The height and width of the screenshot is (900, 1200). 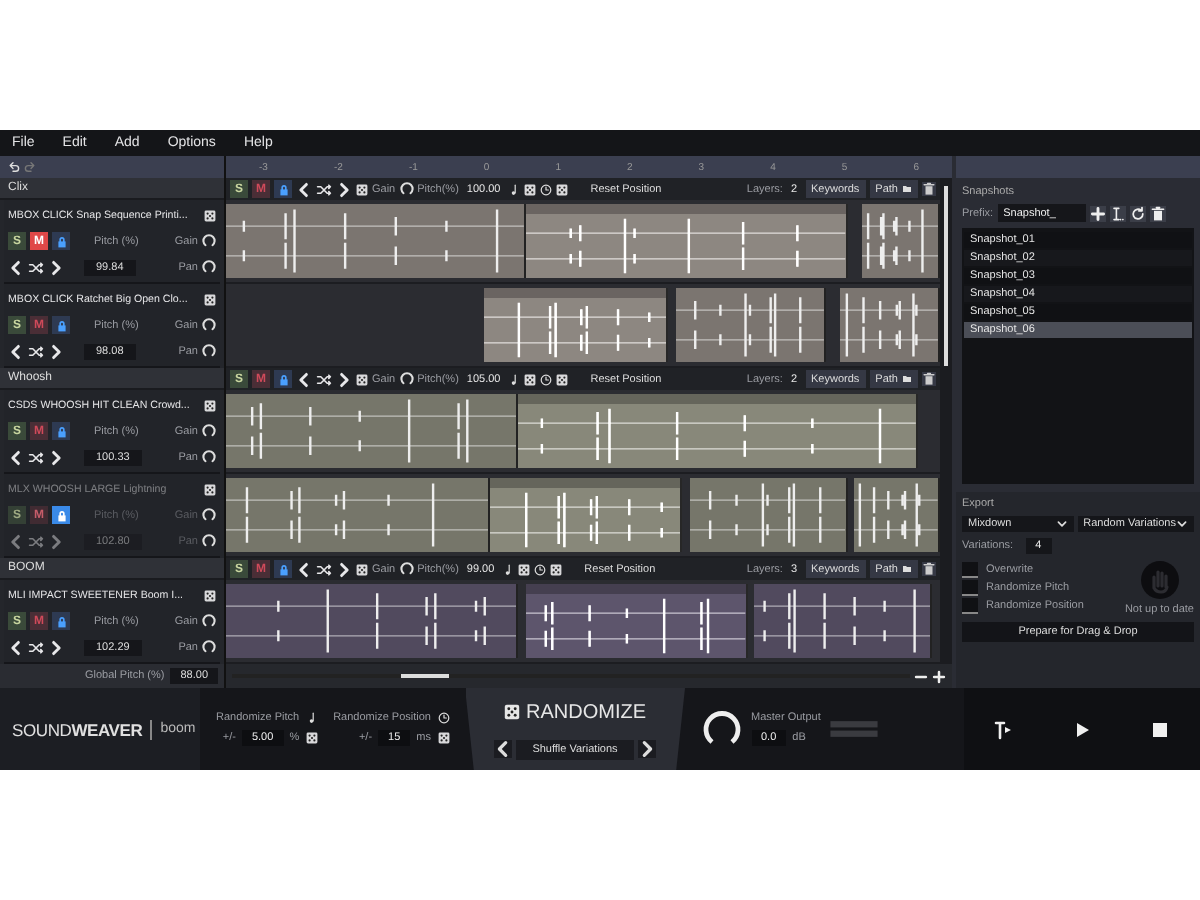 What do you see at coordinates (13, 167) in the screenshot?
I see `undo-icon` at bounding box center [13, 167].